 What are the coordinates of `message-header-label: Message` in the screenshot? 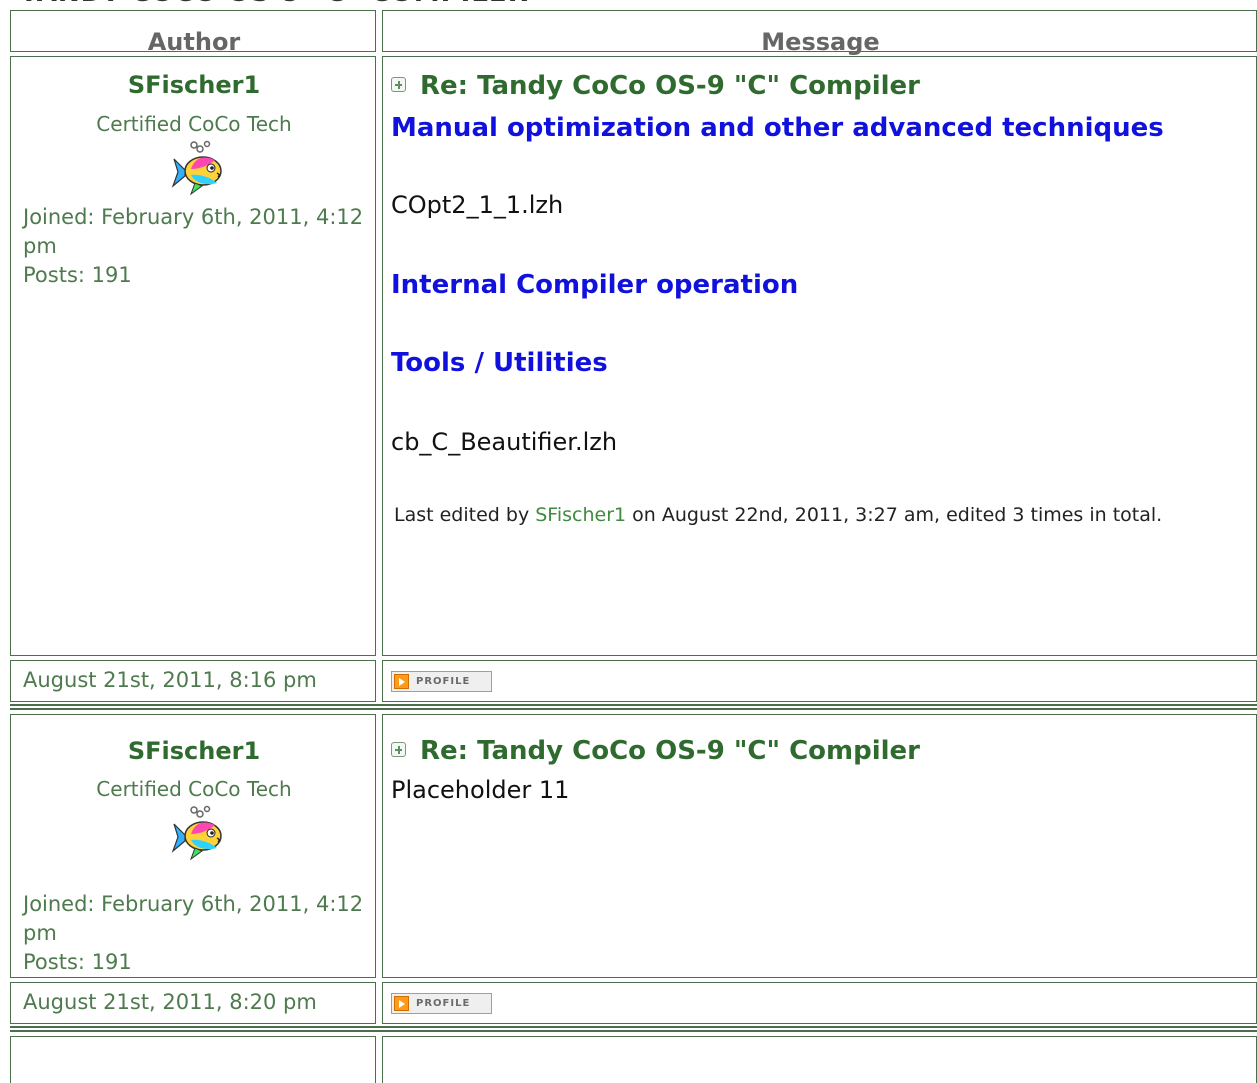 It's located at (820, 42).